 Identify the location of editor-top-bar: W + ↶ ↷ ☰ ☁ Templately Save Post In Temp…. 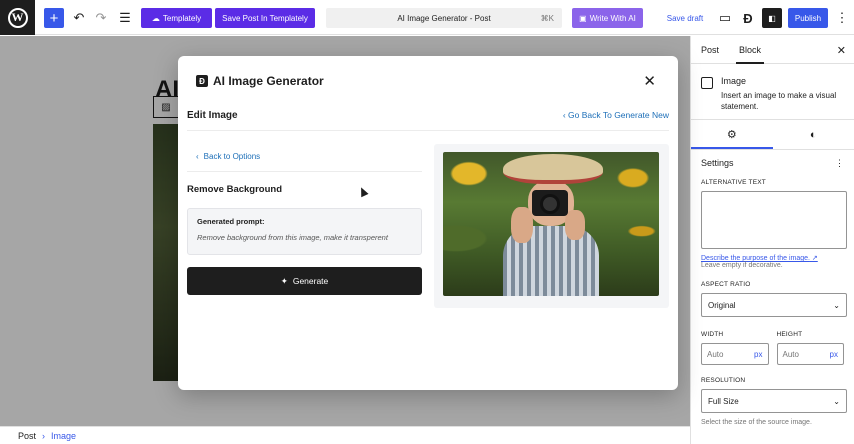
(427, 17).